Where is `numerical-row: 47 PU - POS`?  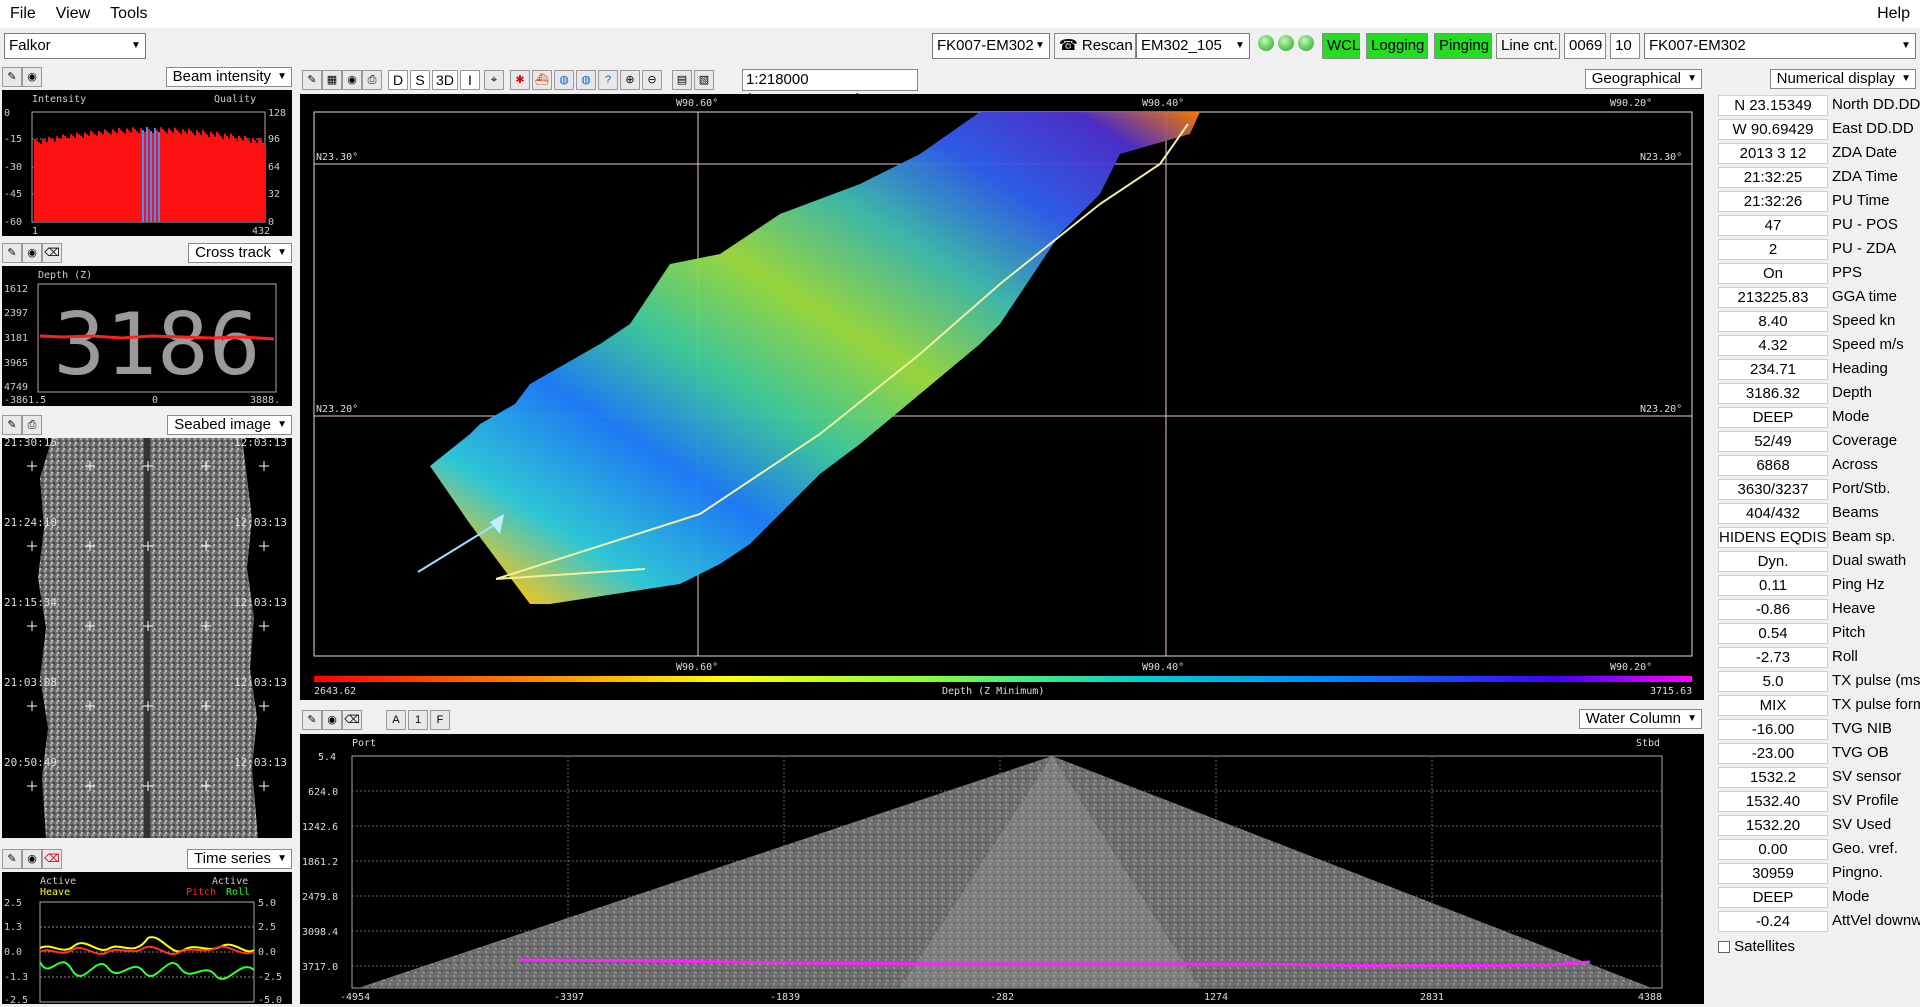 numerical-row: 47 PU - POS is located at coordinates (1818, 225).